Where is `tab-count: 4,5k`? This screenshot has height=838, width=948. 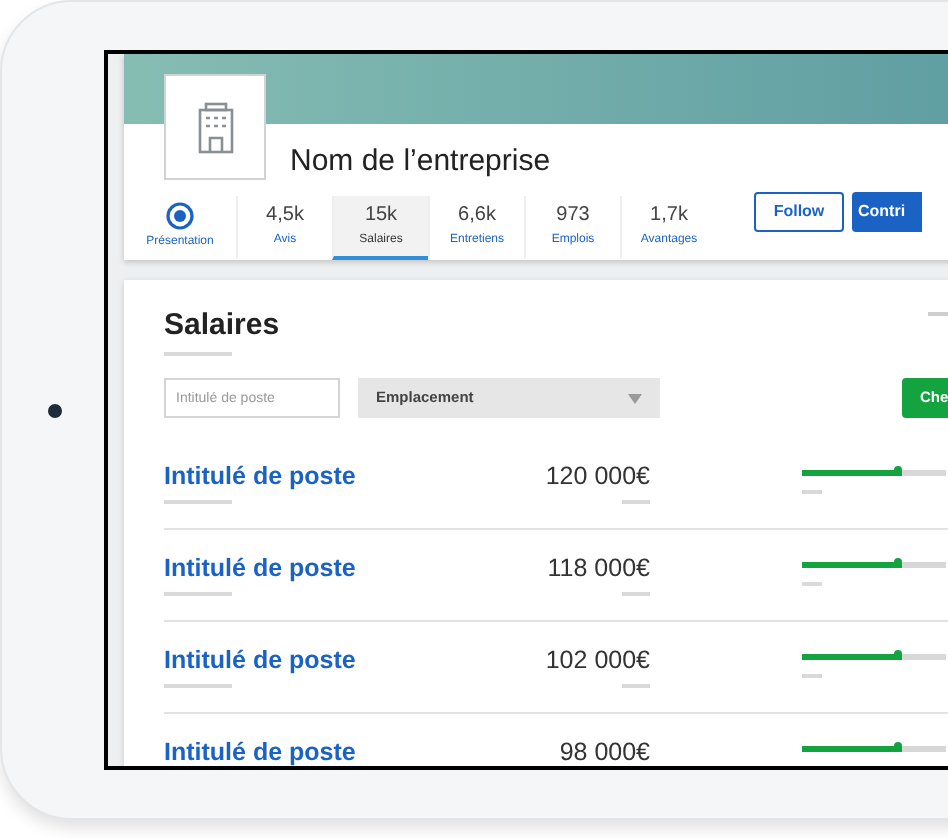
tab-count: 4,5k is located at coordinates (285, 215).